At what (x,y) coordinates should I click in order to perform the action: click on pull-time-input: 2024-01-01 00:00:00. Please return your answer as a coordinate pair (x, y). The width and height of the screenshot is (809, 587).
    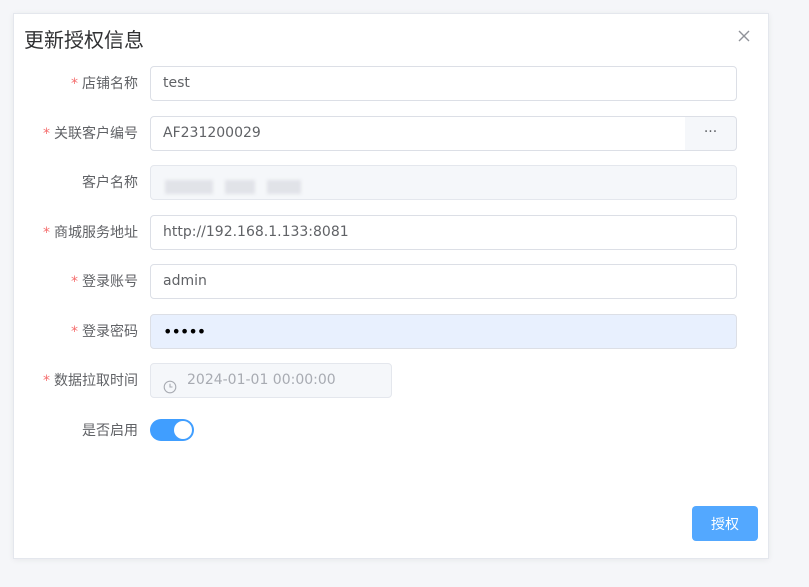
    Looking at the image, I should click on (271, 380).